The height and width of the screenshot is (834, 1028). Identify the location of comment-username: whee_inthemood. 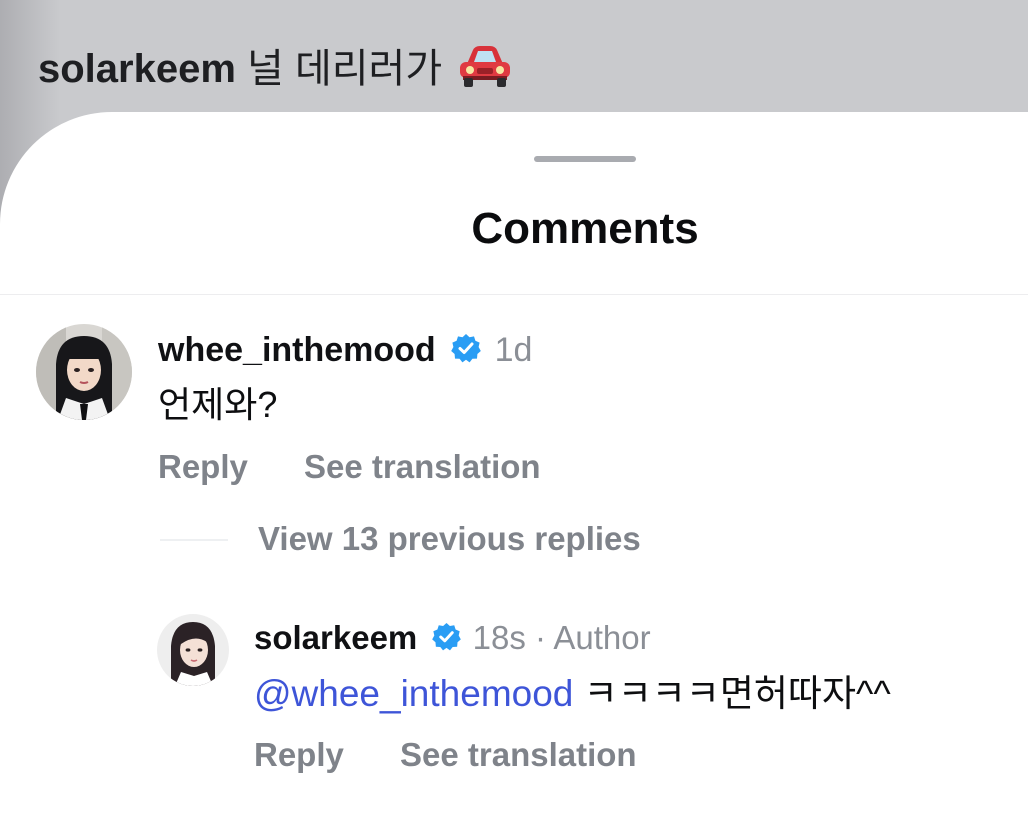
(297, 350).